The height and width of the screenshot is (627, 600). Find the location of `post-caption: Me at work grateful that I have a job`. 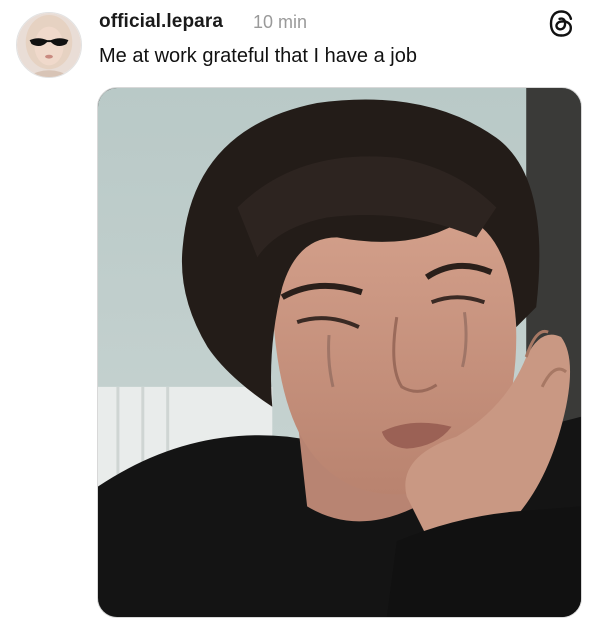

post-caption: Me at work grateful that I have a job is located at coordinates (258, 56).